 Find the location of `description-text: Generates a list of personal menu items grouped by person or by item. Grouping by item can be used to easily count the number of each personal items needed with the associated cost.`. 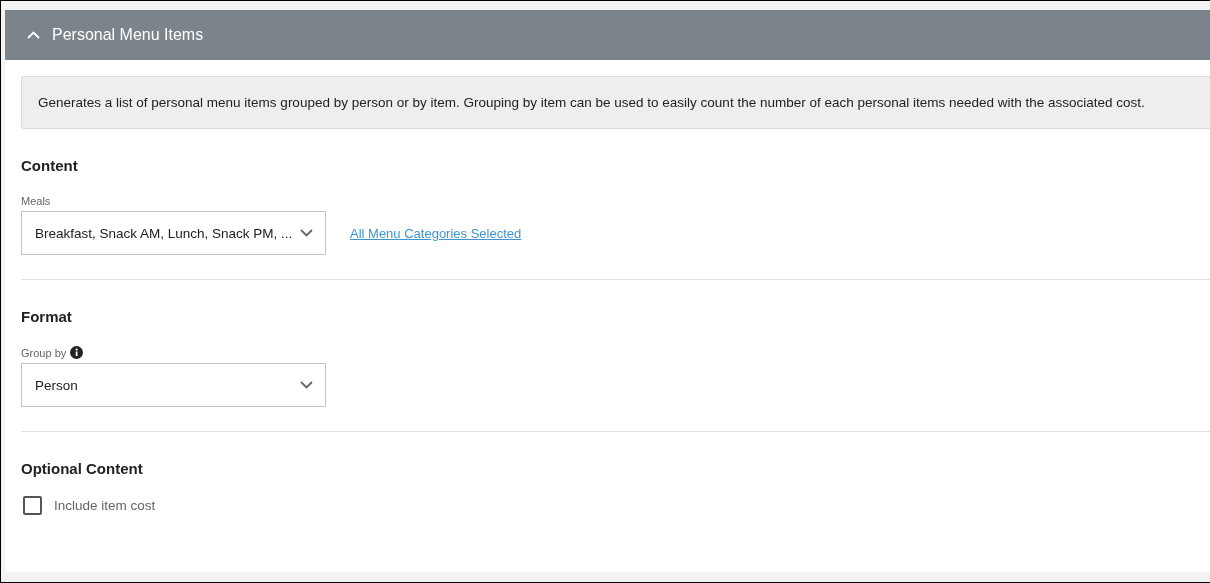

description-text: Generates a list of personal menu items grouped by person or by item. Grouping by item can be used to easily count the number of each personal items needed with the associated cost. is located at coordinates (615, 102).